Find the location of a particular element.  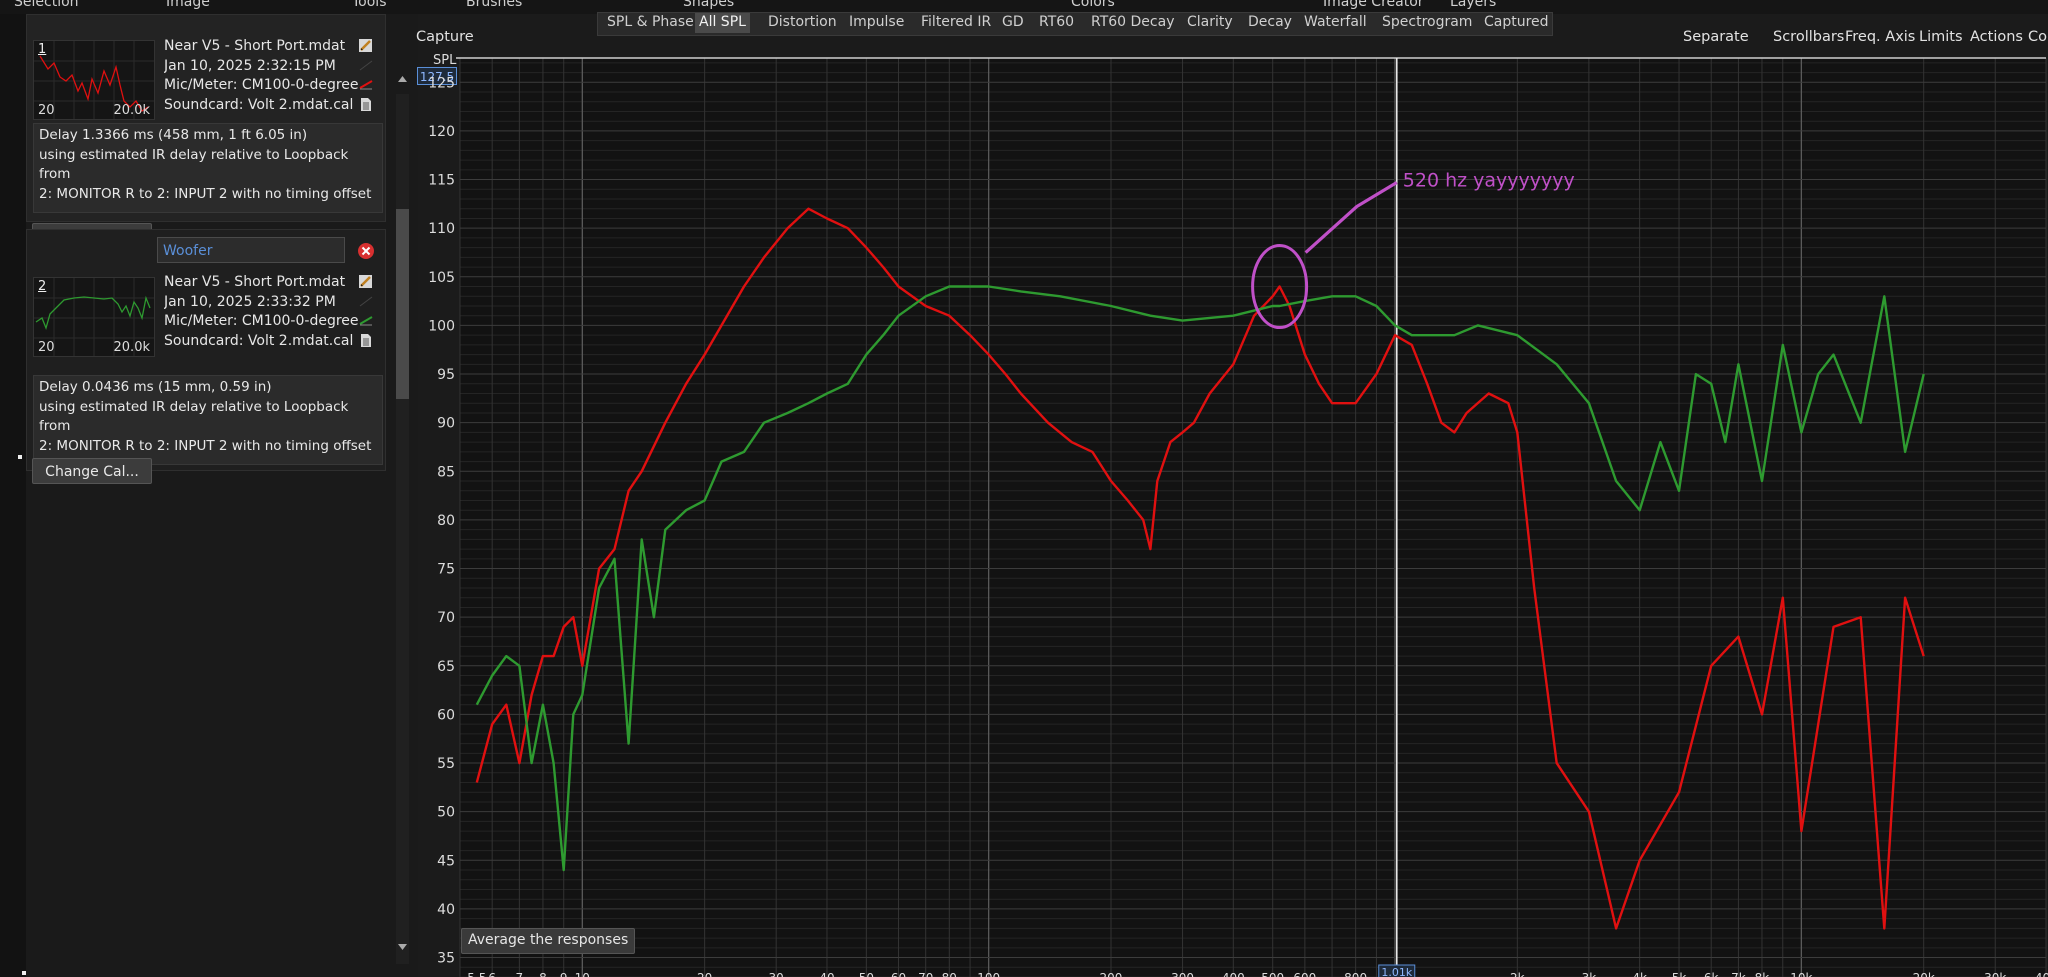

y-tick-label: 60 is located at coordinates (446, 715).